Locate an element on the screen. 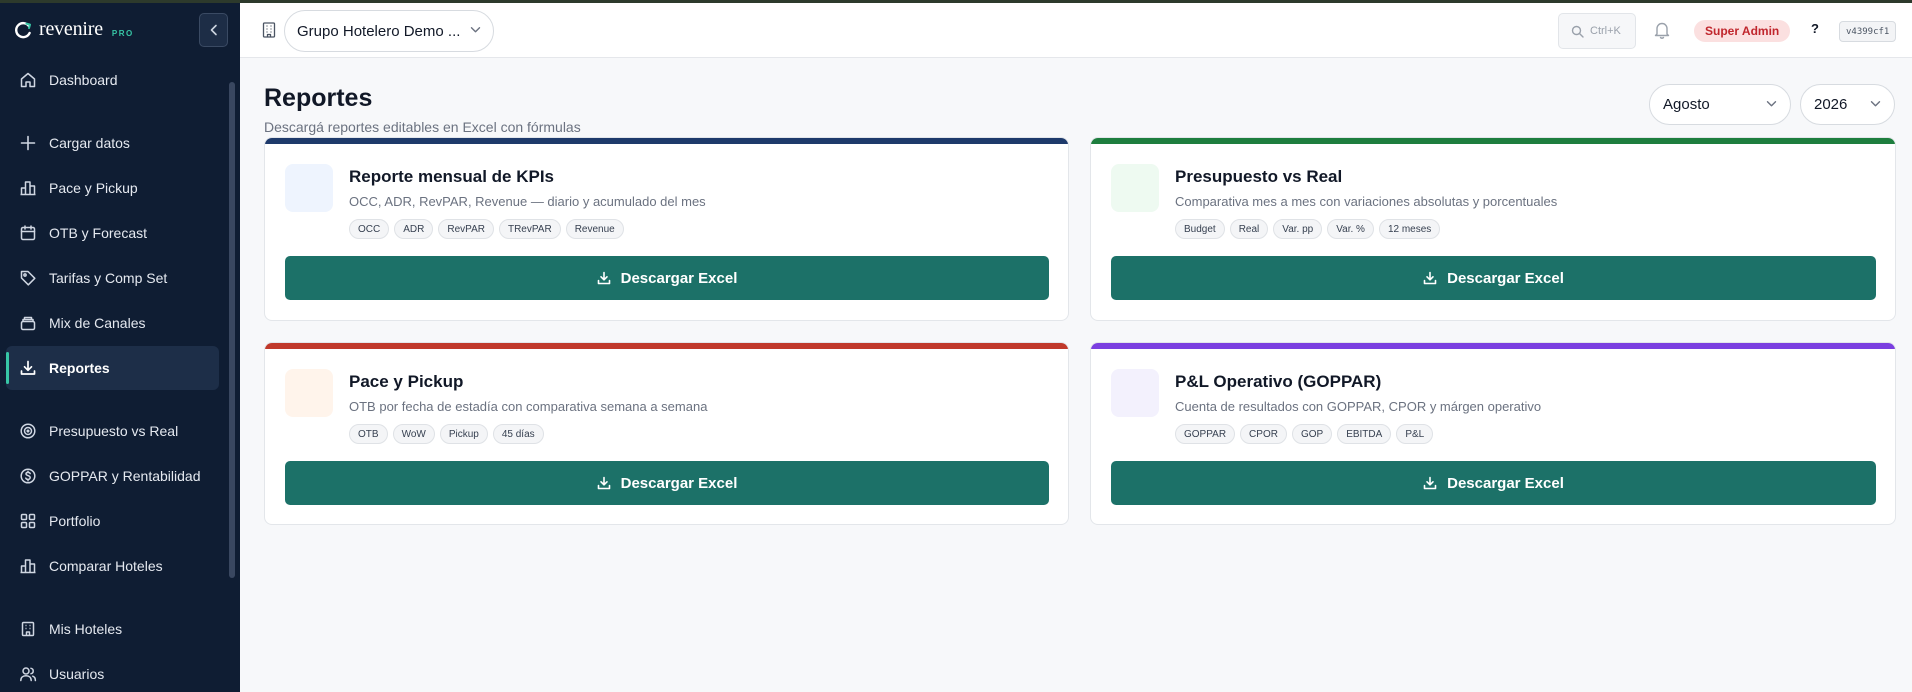  help-button: ? is located at coordinates (1815, 28).